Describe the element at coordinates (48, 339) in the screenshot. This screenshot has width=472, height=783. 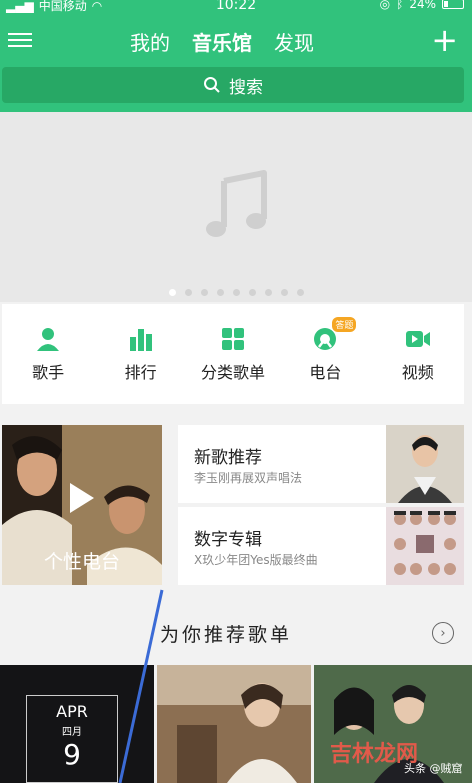
I see `singer-icon` at that location.